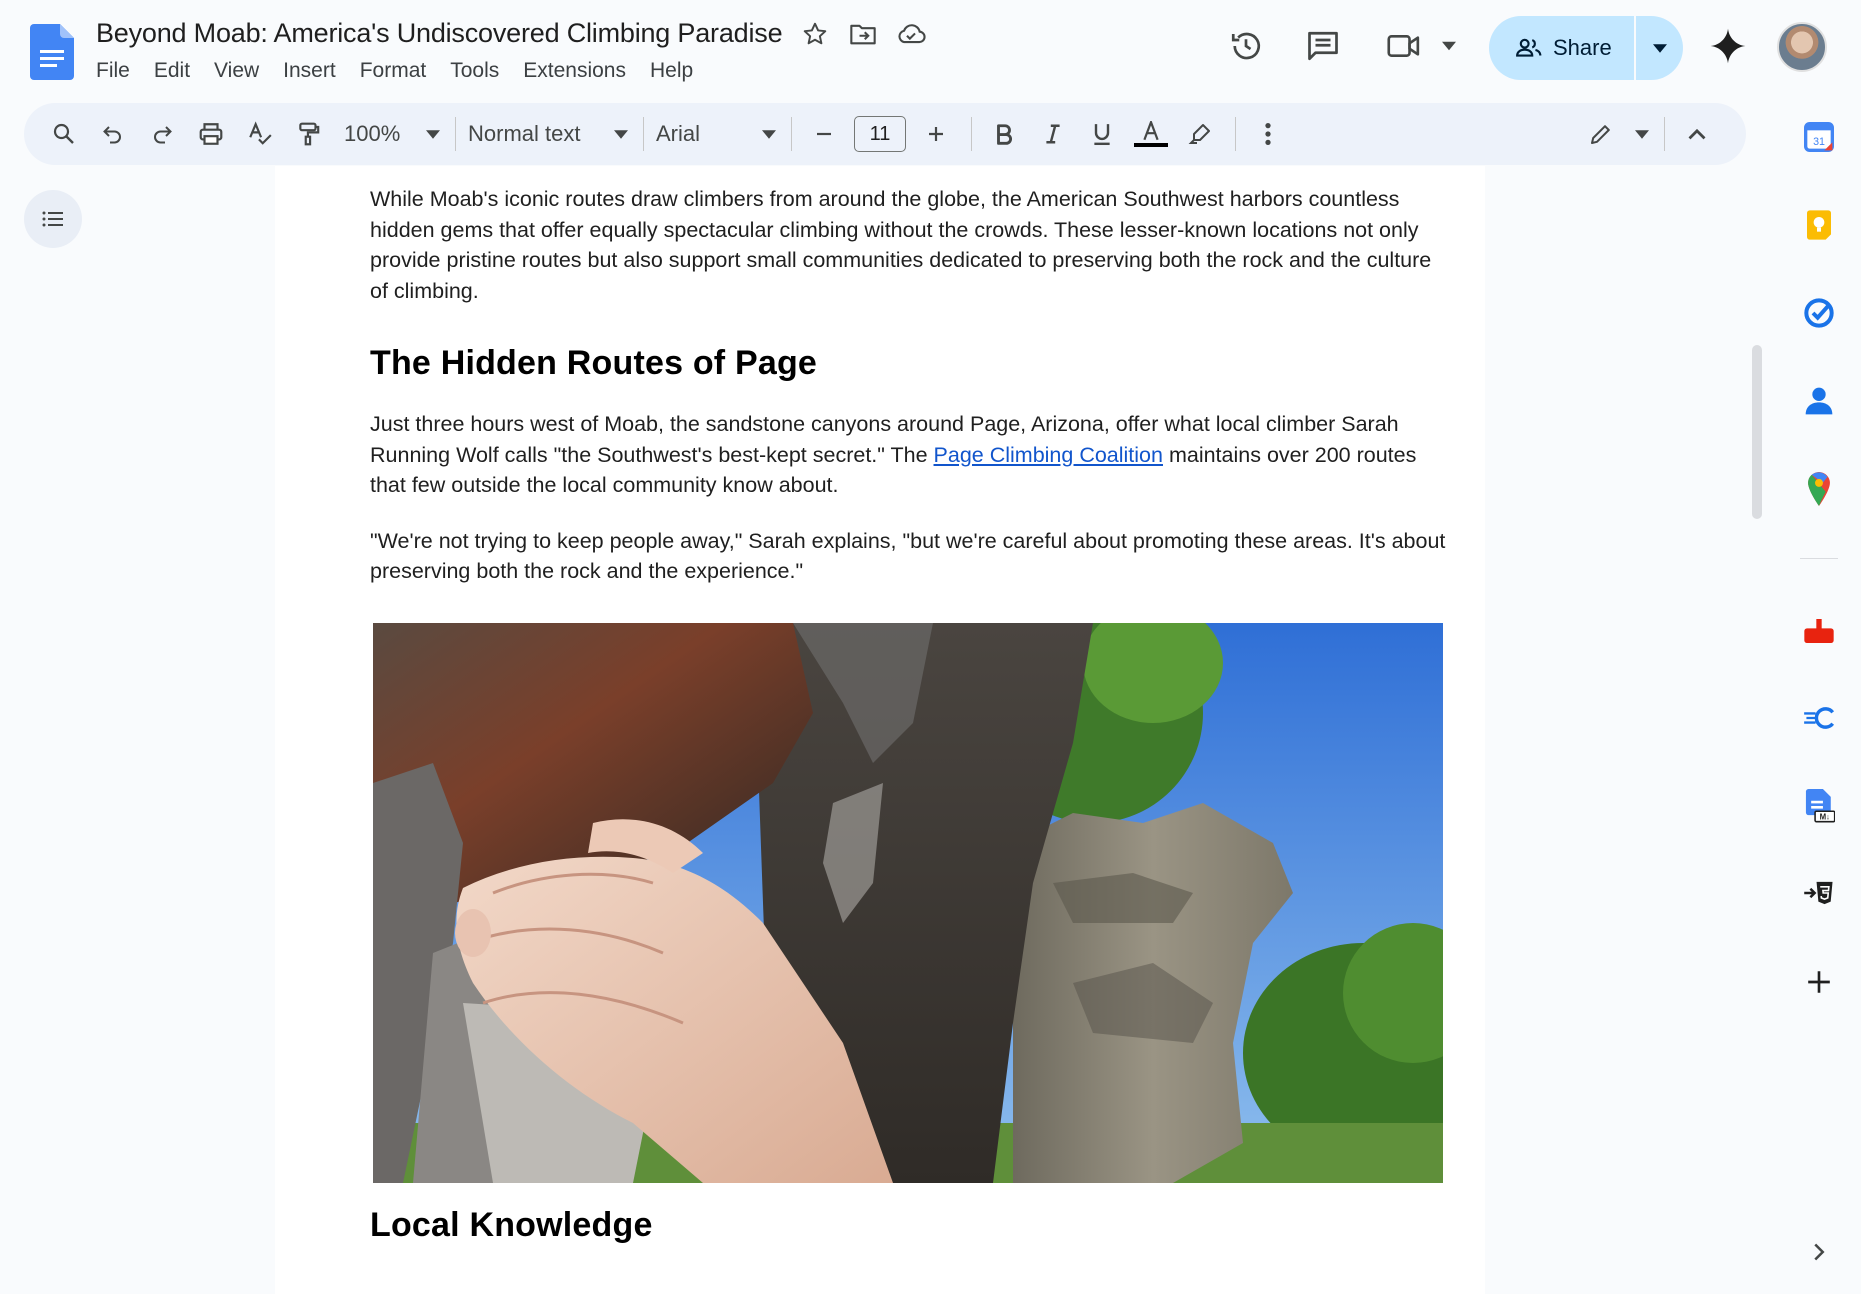  I want to click on docs-logo-icon, so click(52, 52).